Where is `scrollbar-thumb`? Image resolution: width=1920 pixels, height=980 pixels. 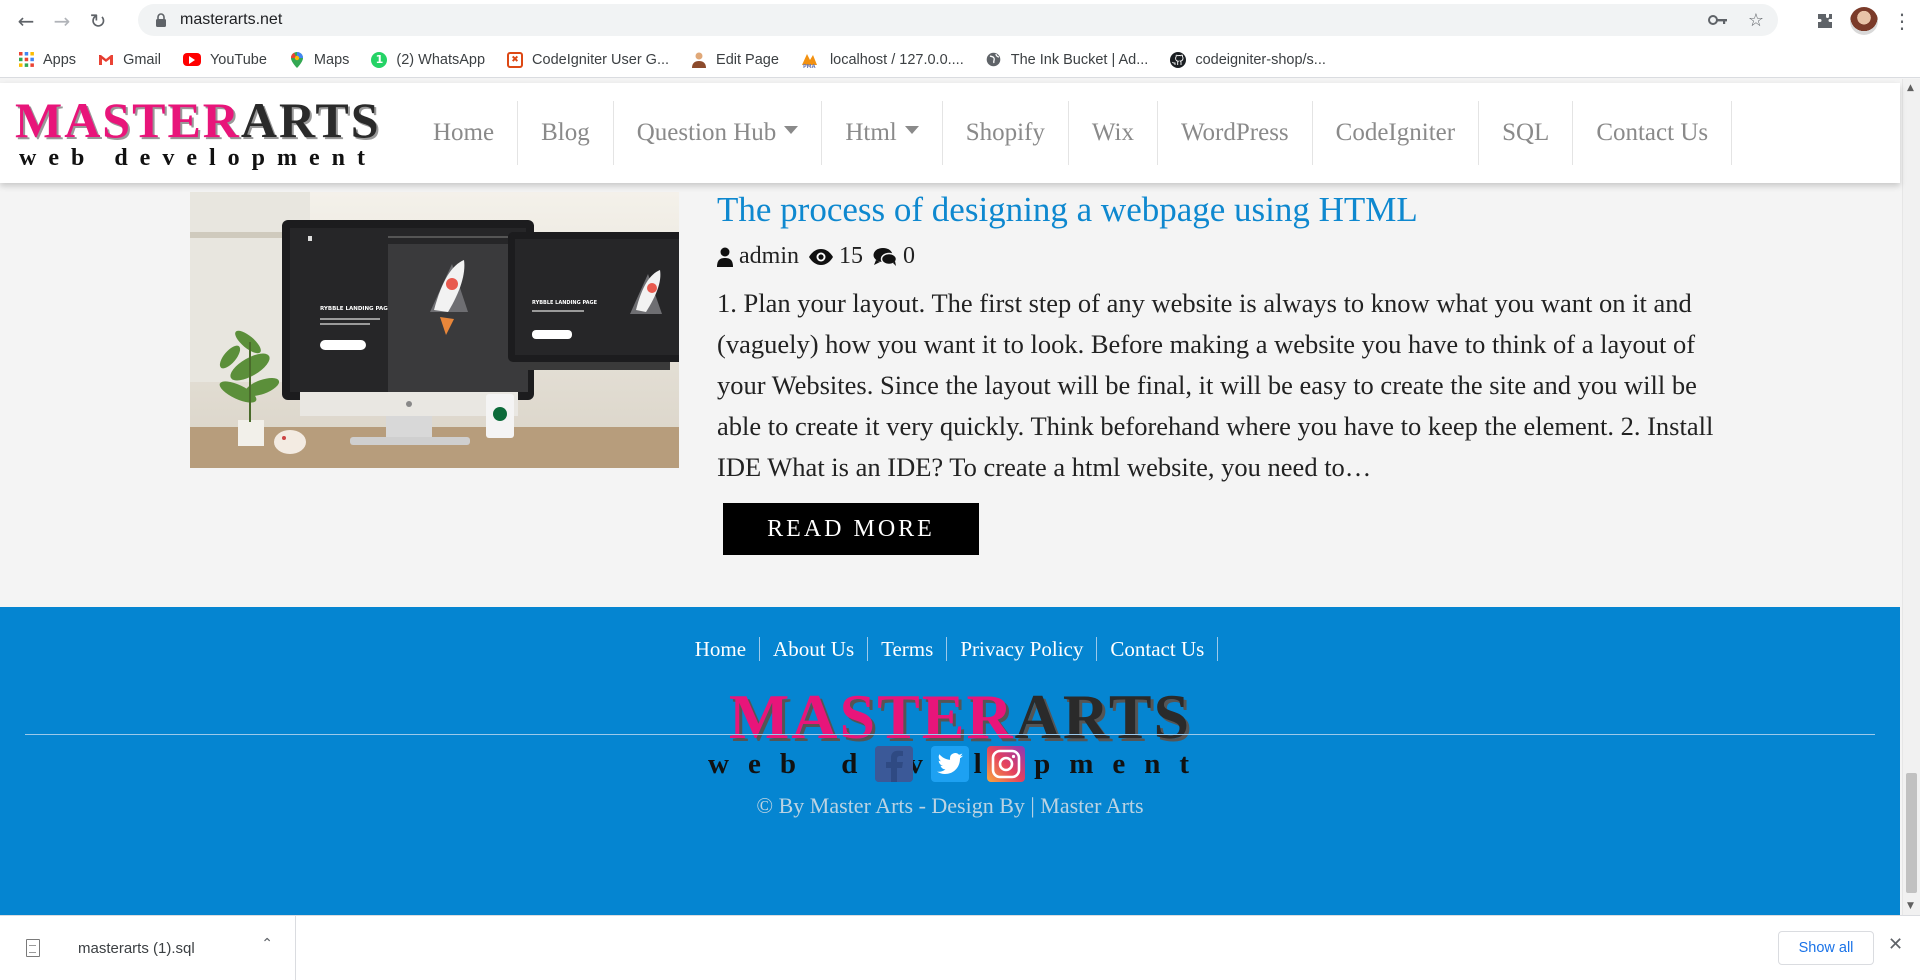 scrollbar-thumb is located at coordinates (1911, 833).